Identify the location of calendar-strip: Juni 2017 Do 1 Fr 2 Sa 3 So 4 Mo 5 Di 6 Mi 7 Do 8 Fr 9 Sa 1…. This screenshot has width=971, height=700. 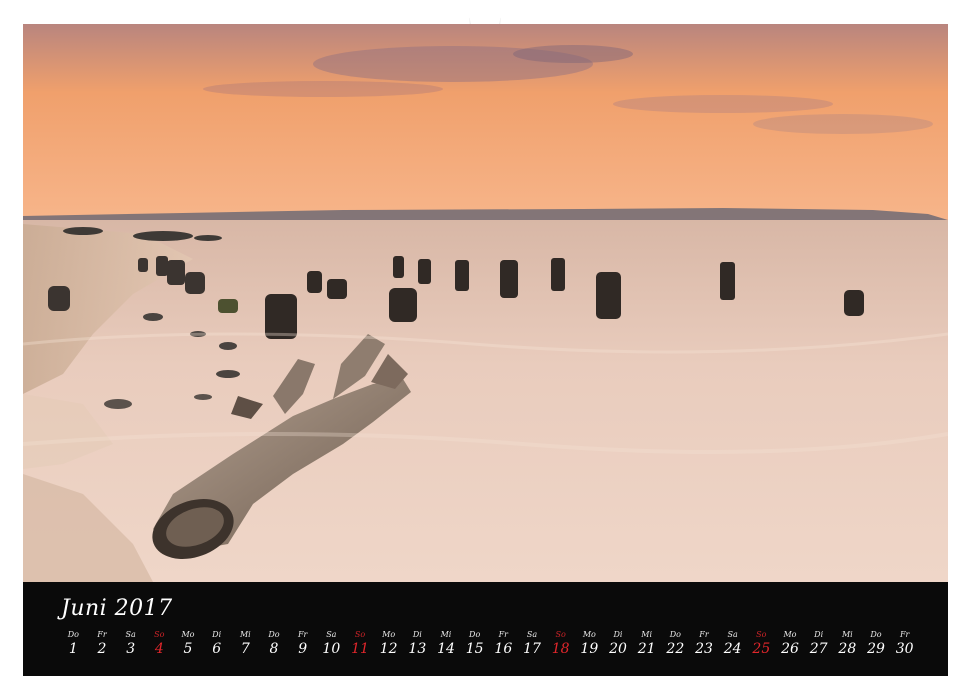
(485, 629).